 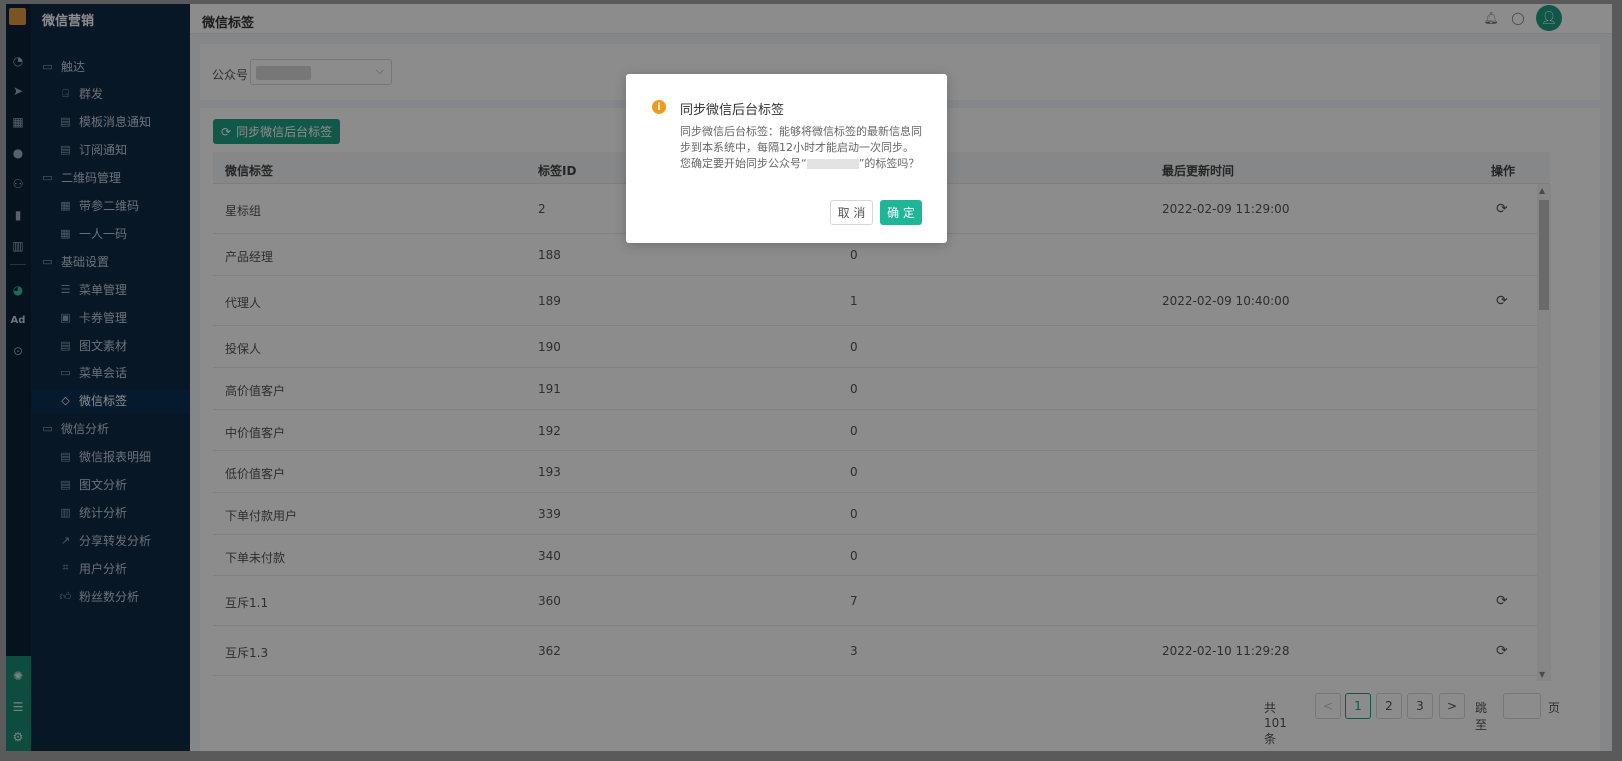 What do you see at coordinates (732, 110) in the screenshot?
I see `dialog-title: 同步微信后台标签` at bounding box center [732, 110].